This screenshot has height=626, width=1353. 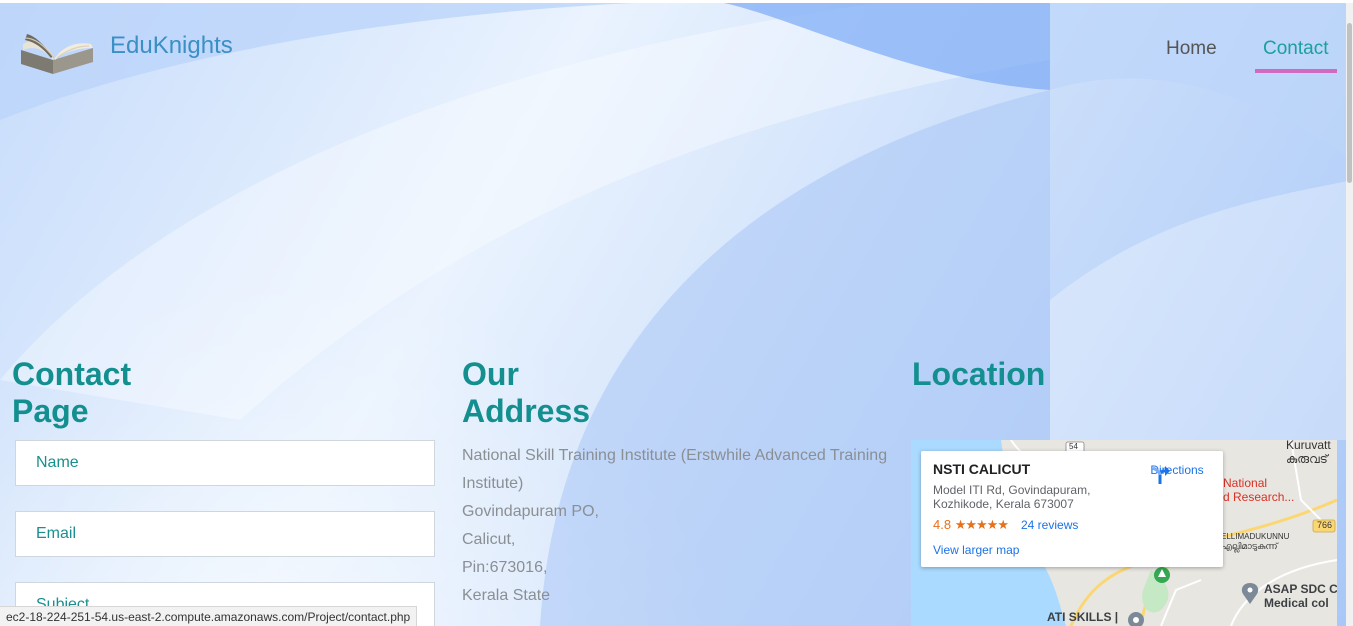 What do you see at coordinates (1049, 525) in the screenshot?
I see `reviews-link: 24 reviews` at bounding box center [1049, 525].